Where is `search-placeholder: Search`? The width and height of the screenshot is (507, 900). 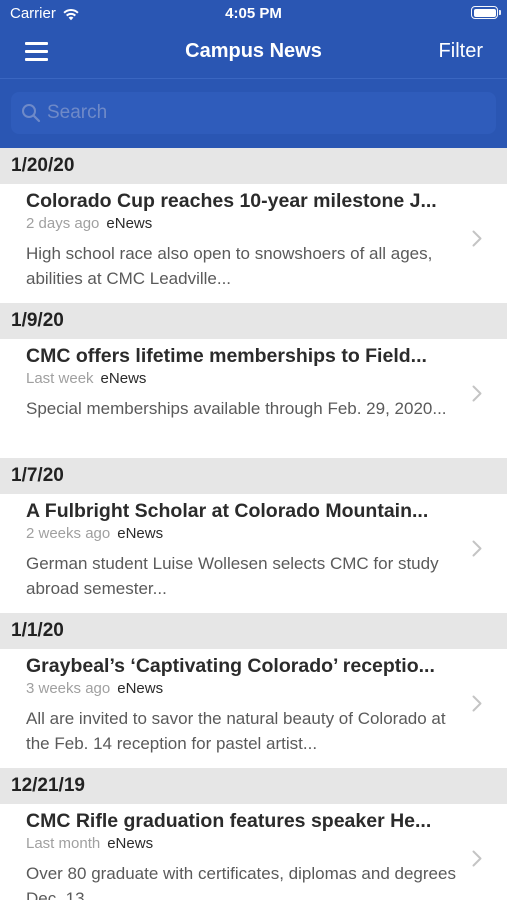
search-placeholder: Search is located at coordinates (77, 112).